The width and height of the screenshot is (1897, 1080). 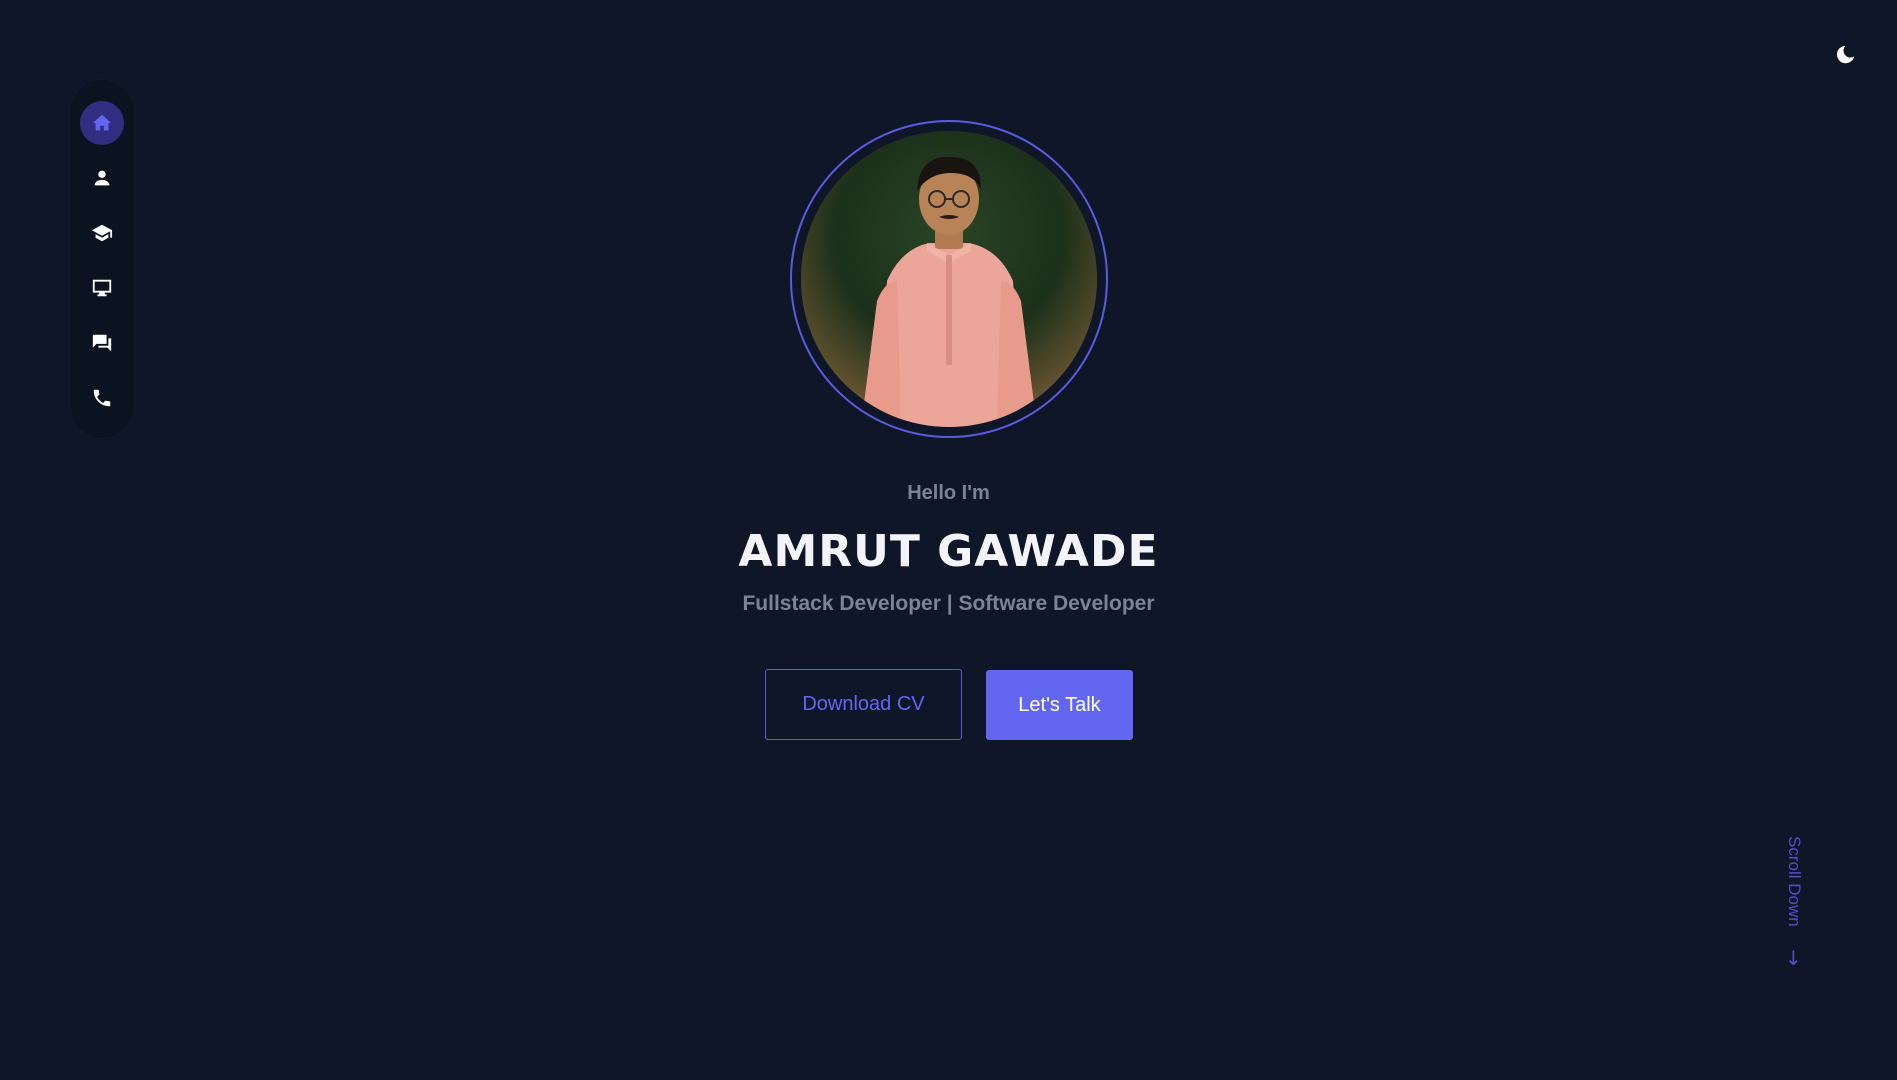 I want to click on profile-photo, so click(x=949, y=279).